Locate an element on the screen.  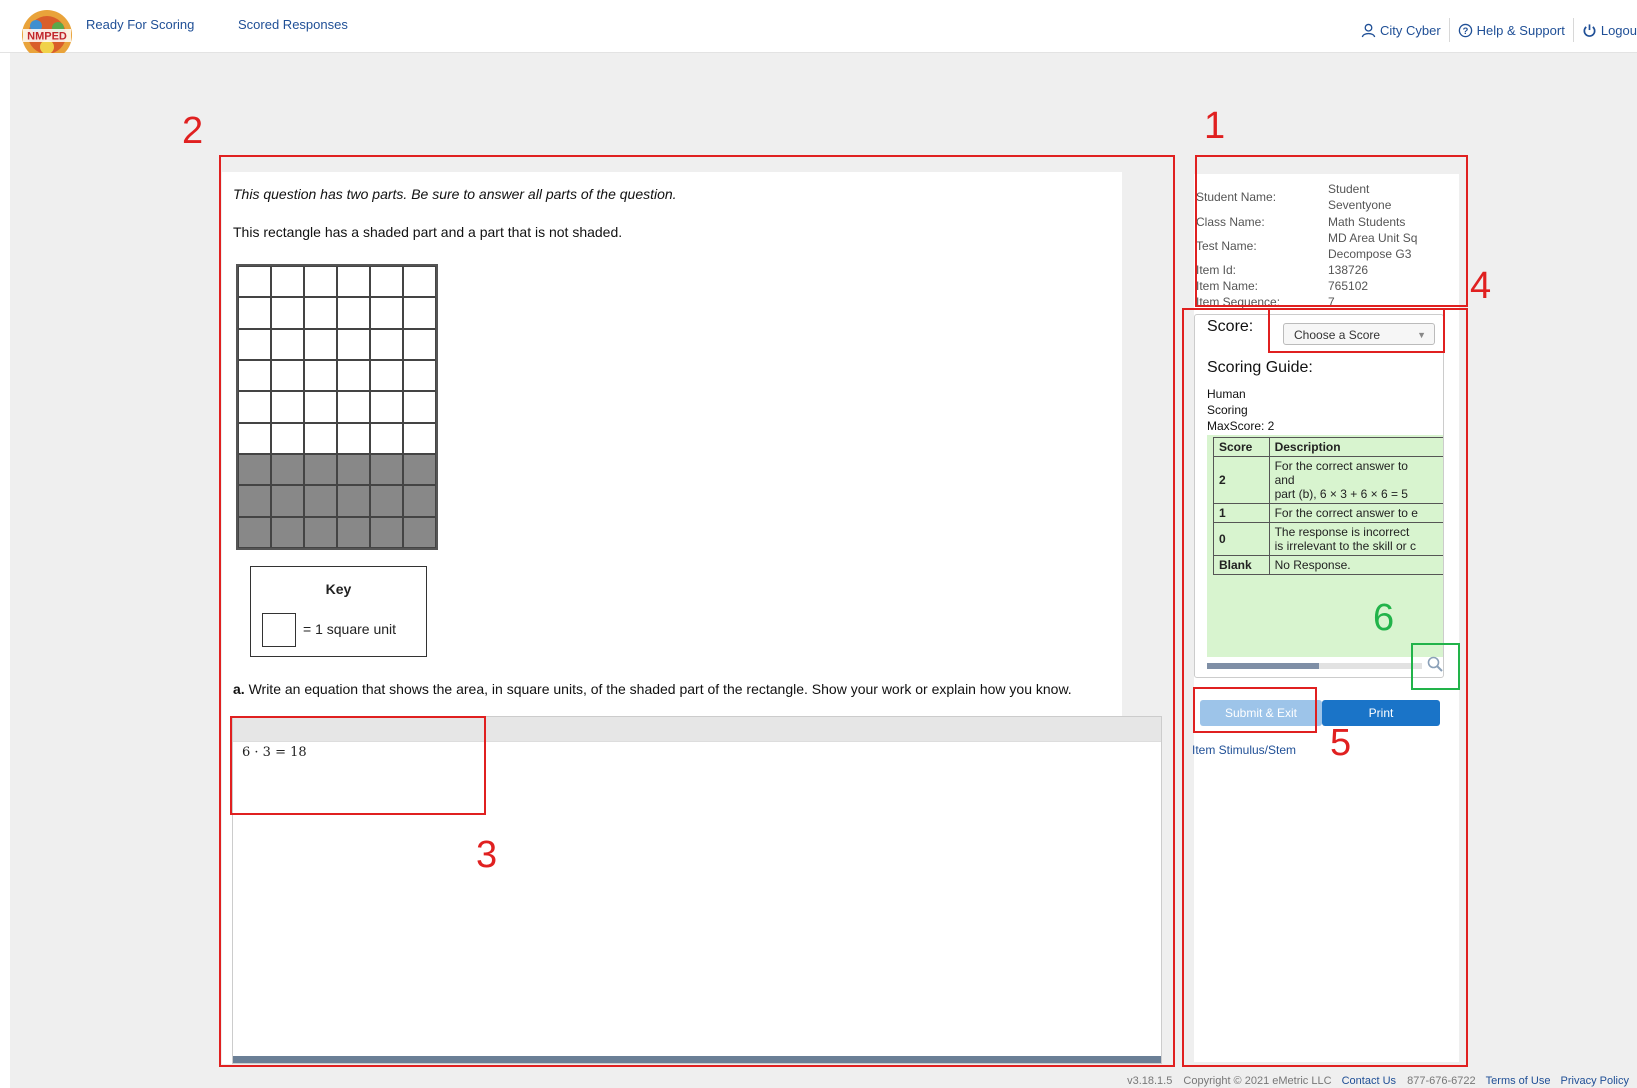
row-description: For the correct answer to e is located at coordinates (1355, 513).